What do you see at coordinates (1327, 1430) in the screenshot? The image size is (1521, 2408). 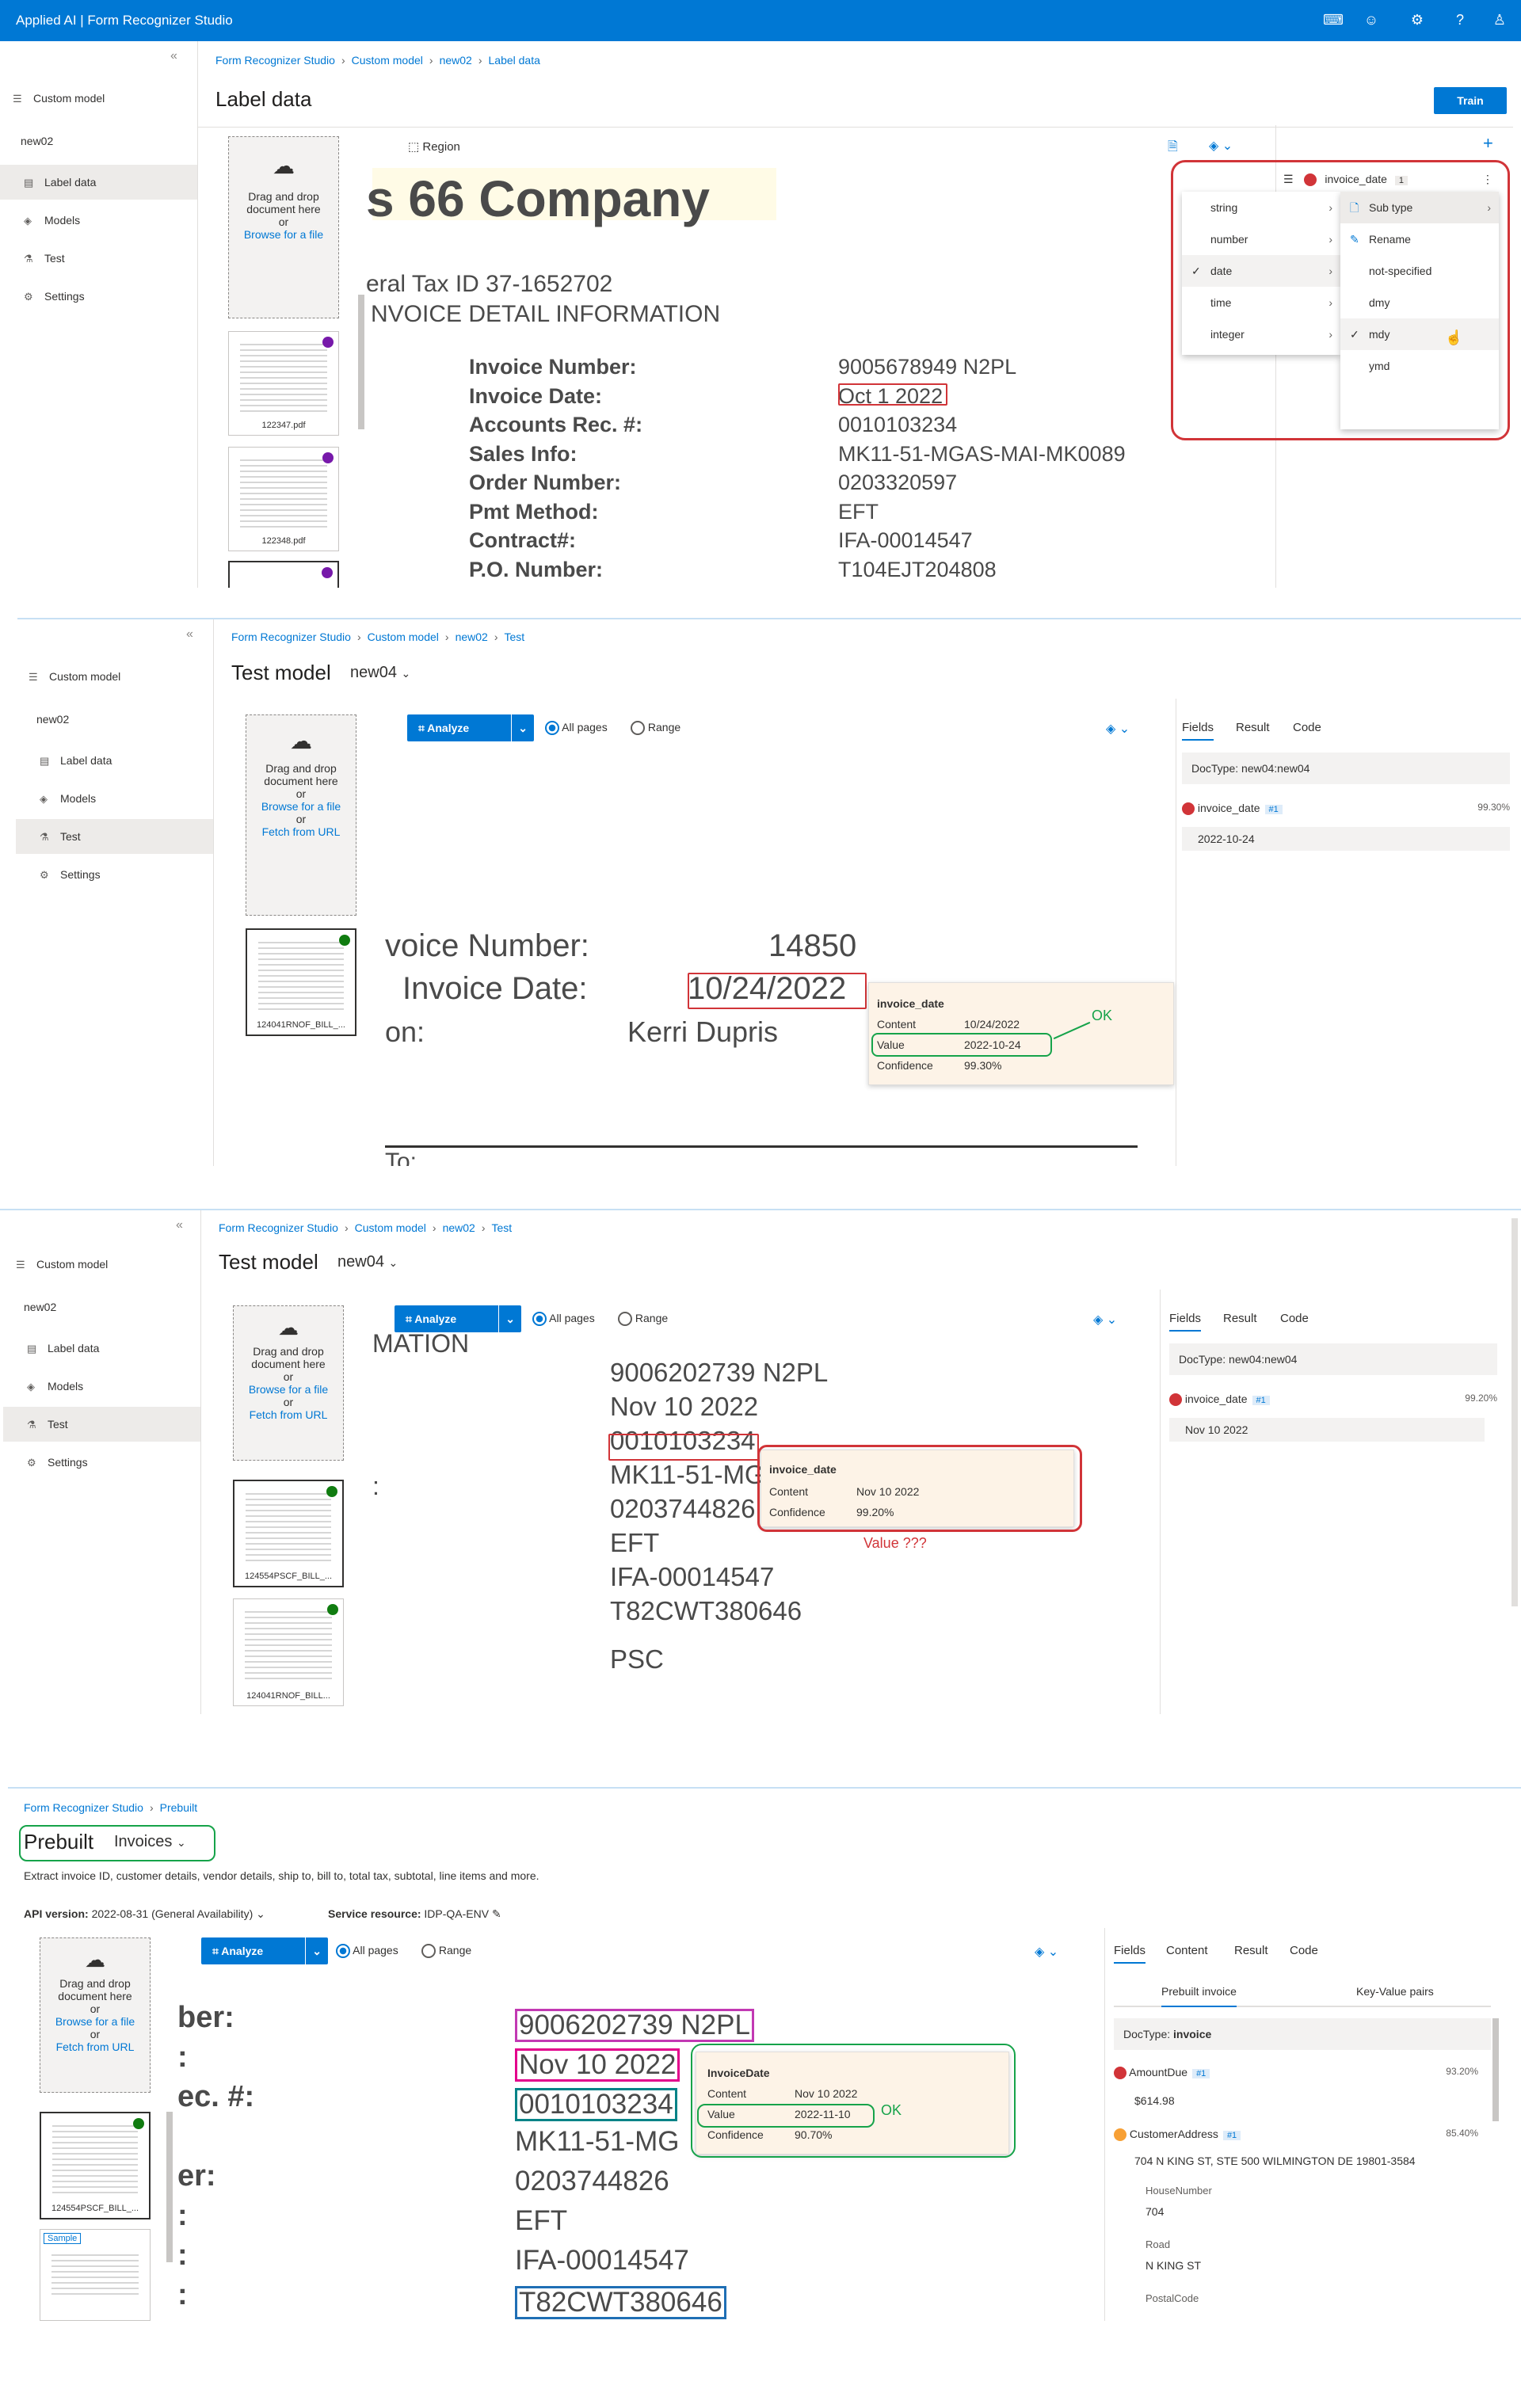 I see `field-value: Nov 10 2022` at bounding box center [1327, 1430].